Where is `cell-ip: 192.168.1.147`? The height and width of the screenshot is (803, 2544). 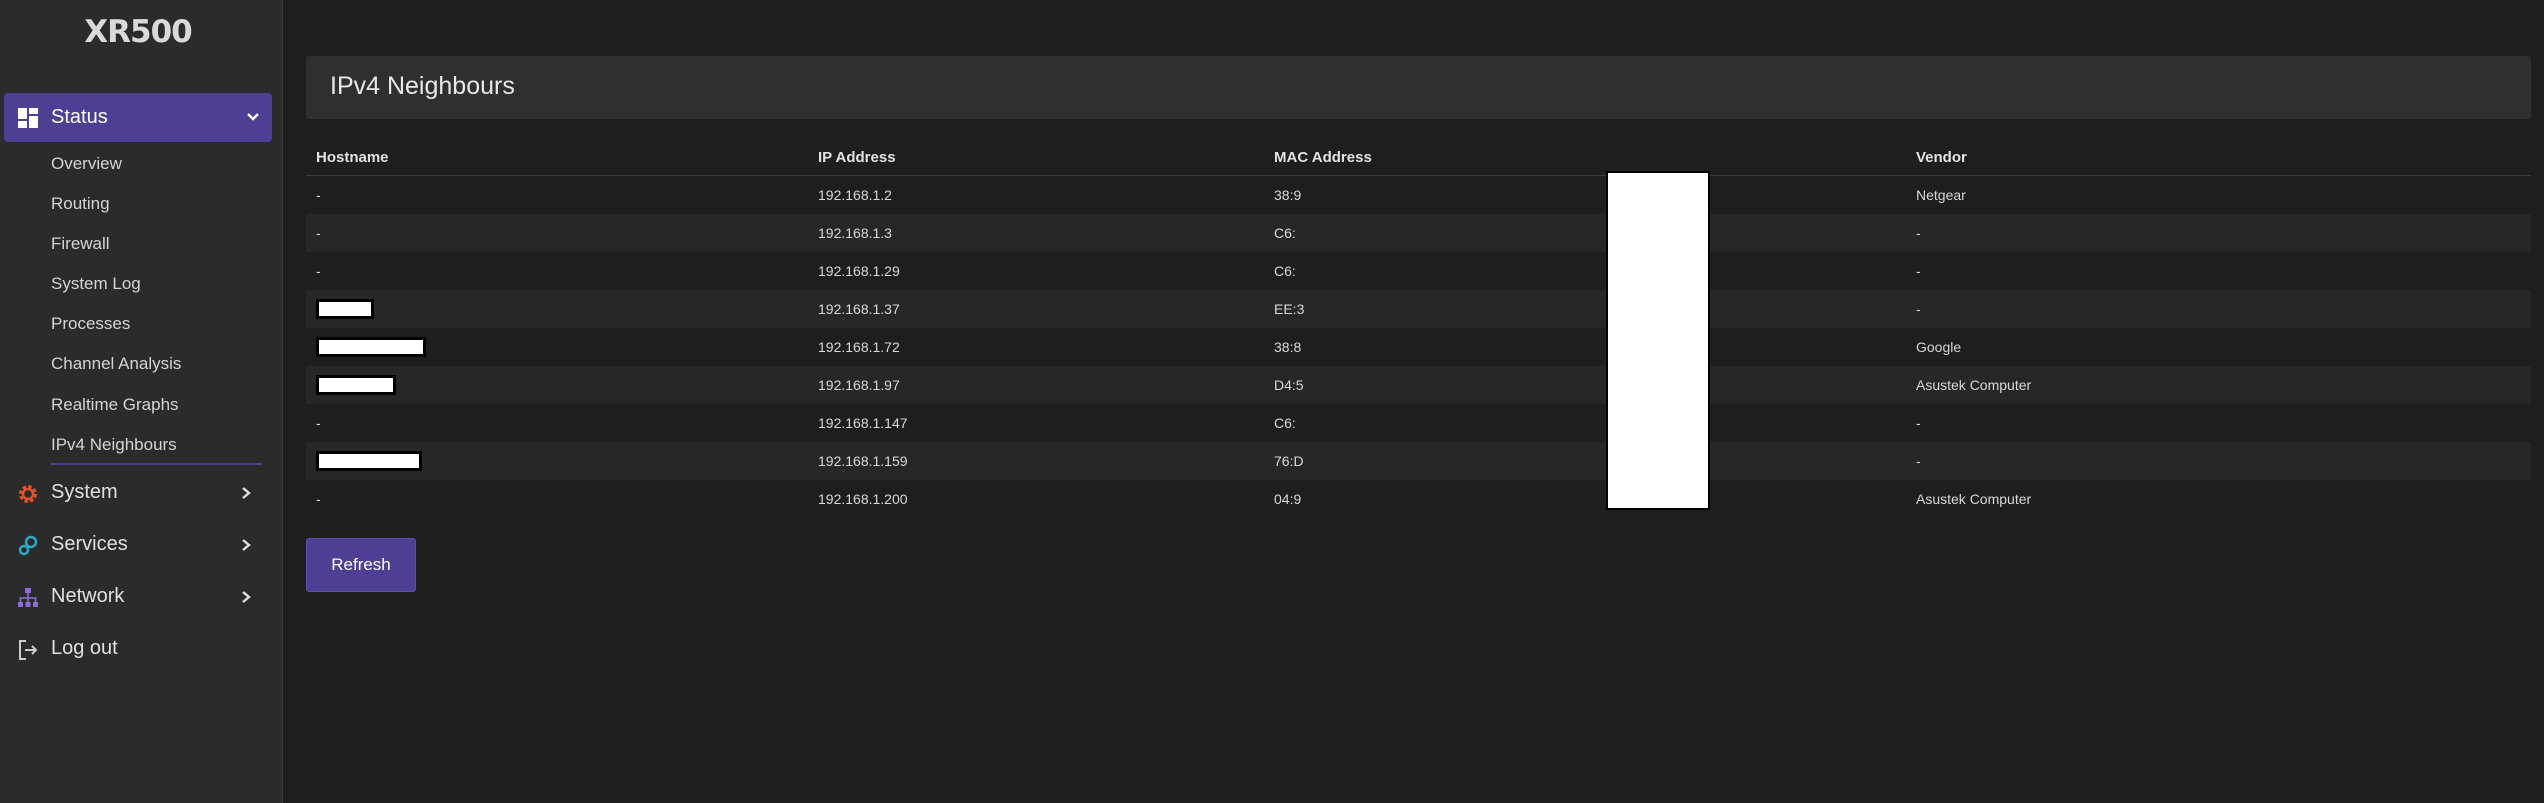 cell-ip: 192.168.1.147 is located at coordinates (863, 423).